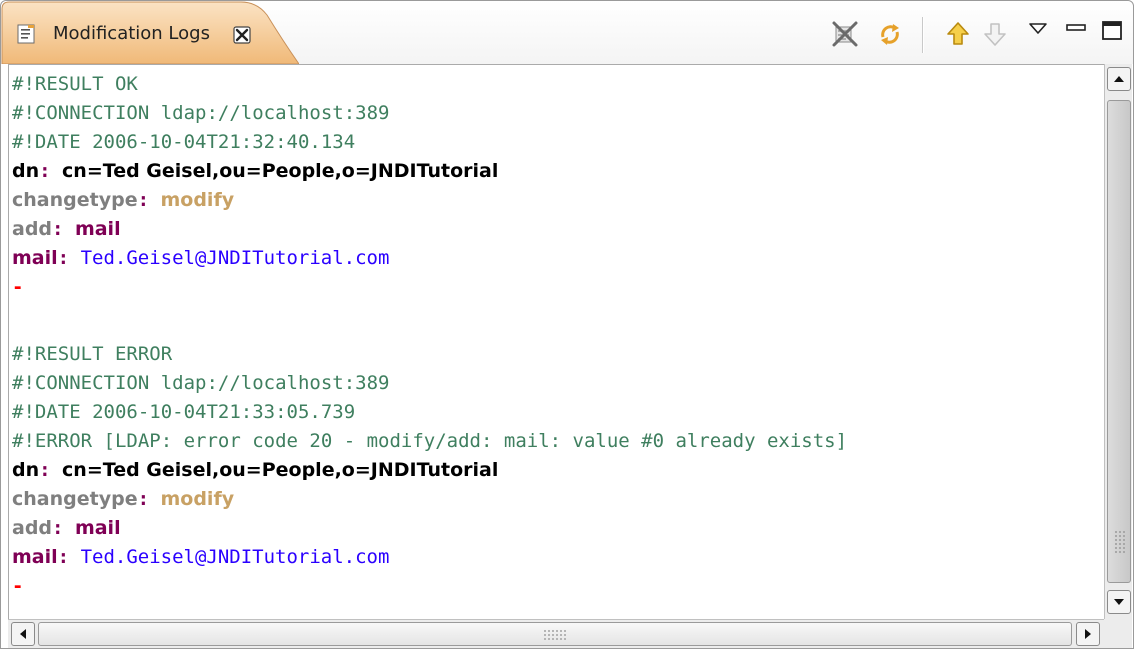 Image resolution: width=1134 pixels, height=649 pixels. Describe the element at coordinates (995, 34) in the screenshot. I see `arrow-down-icon` at that location.